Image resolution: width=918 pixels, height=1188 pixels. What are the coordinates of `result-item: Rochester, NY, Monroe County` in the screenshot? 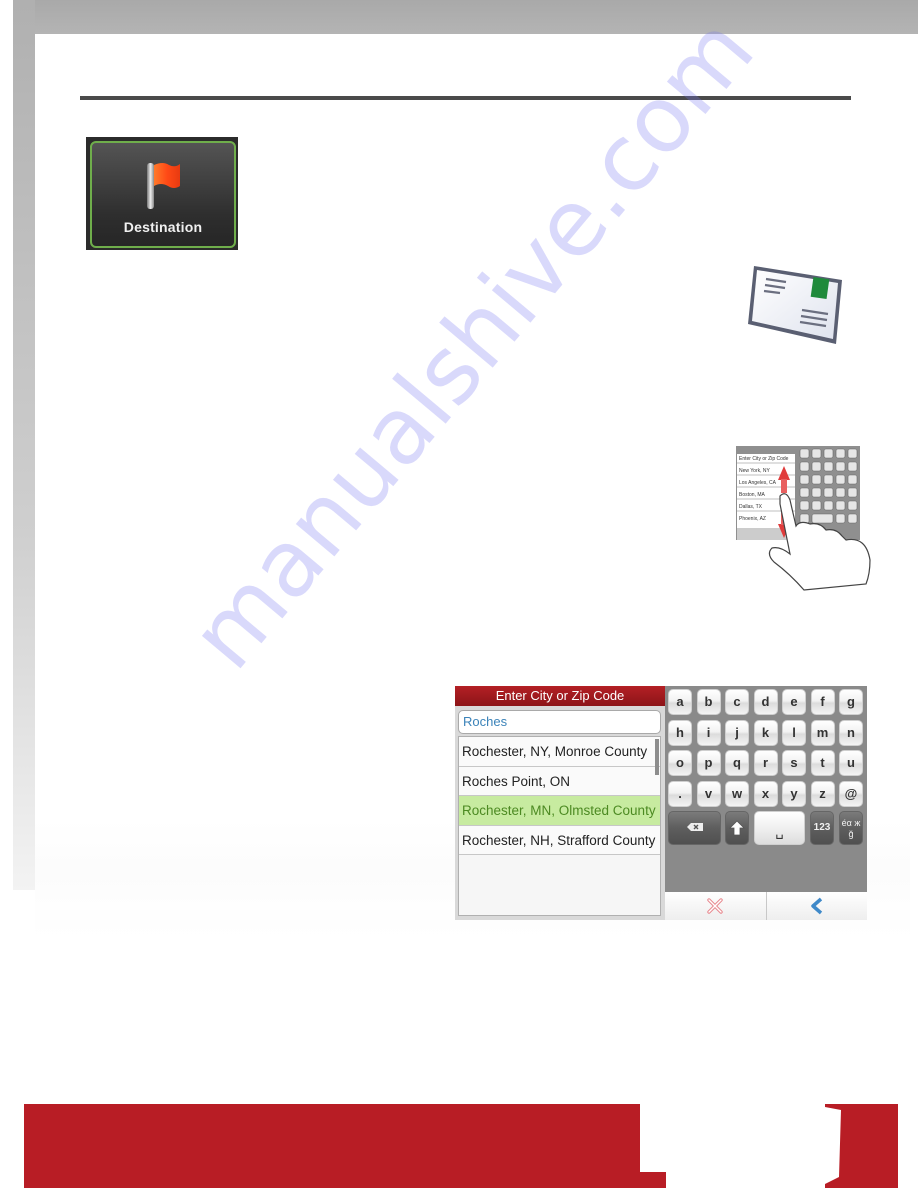 It's located at (559, 752).